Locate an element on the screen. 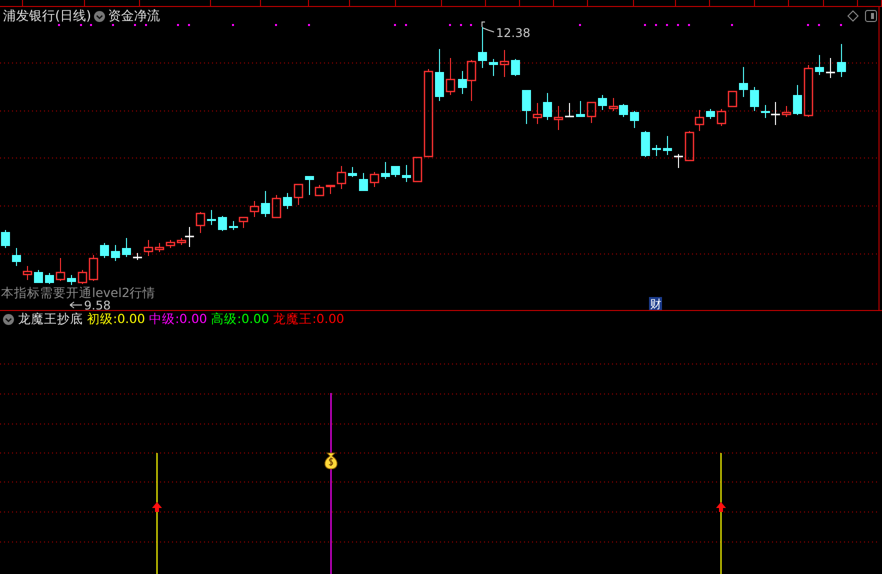  money-bag-icon is located at coordinates (331, 461).